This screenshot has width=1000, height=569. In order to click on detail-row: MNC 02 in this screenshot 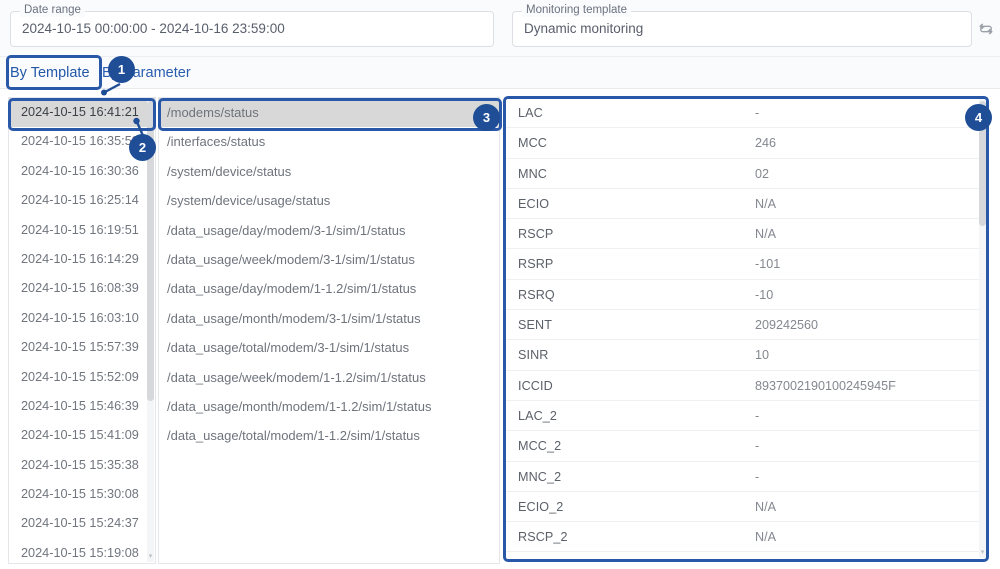, I will do `click(746, 174)`.